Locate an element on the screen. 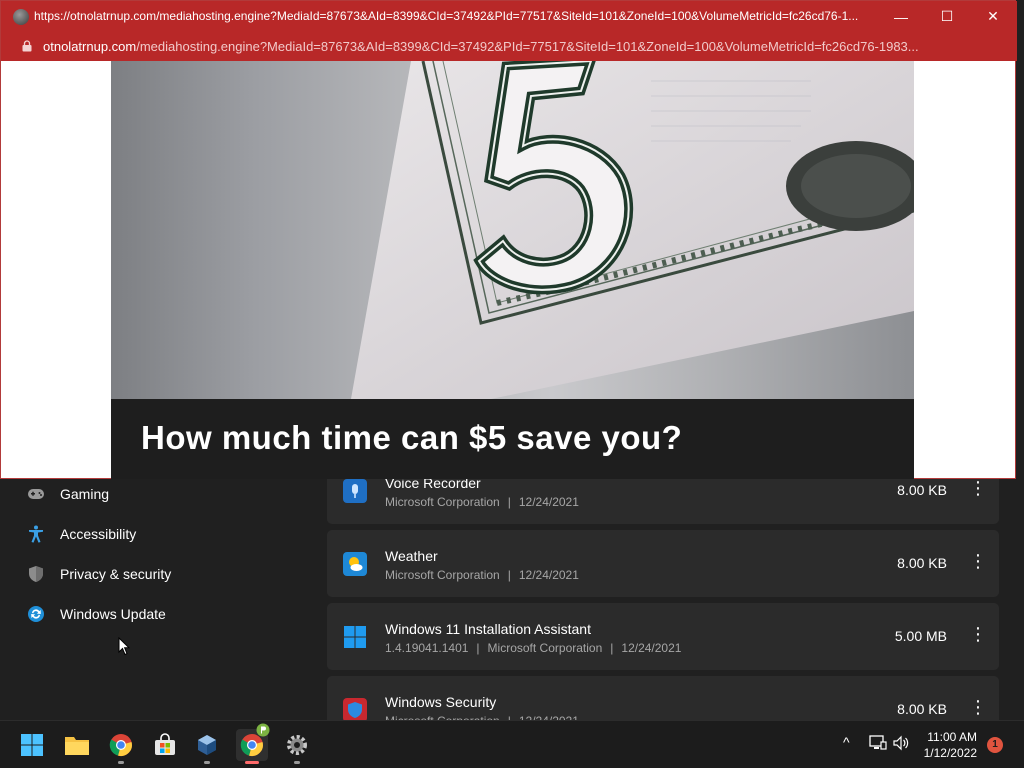  minimize-button: — is located at coordinates (901, 16).